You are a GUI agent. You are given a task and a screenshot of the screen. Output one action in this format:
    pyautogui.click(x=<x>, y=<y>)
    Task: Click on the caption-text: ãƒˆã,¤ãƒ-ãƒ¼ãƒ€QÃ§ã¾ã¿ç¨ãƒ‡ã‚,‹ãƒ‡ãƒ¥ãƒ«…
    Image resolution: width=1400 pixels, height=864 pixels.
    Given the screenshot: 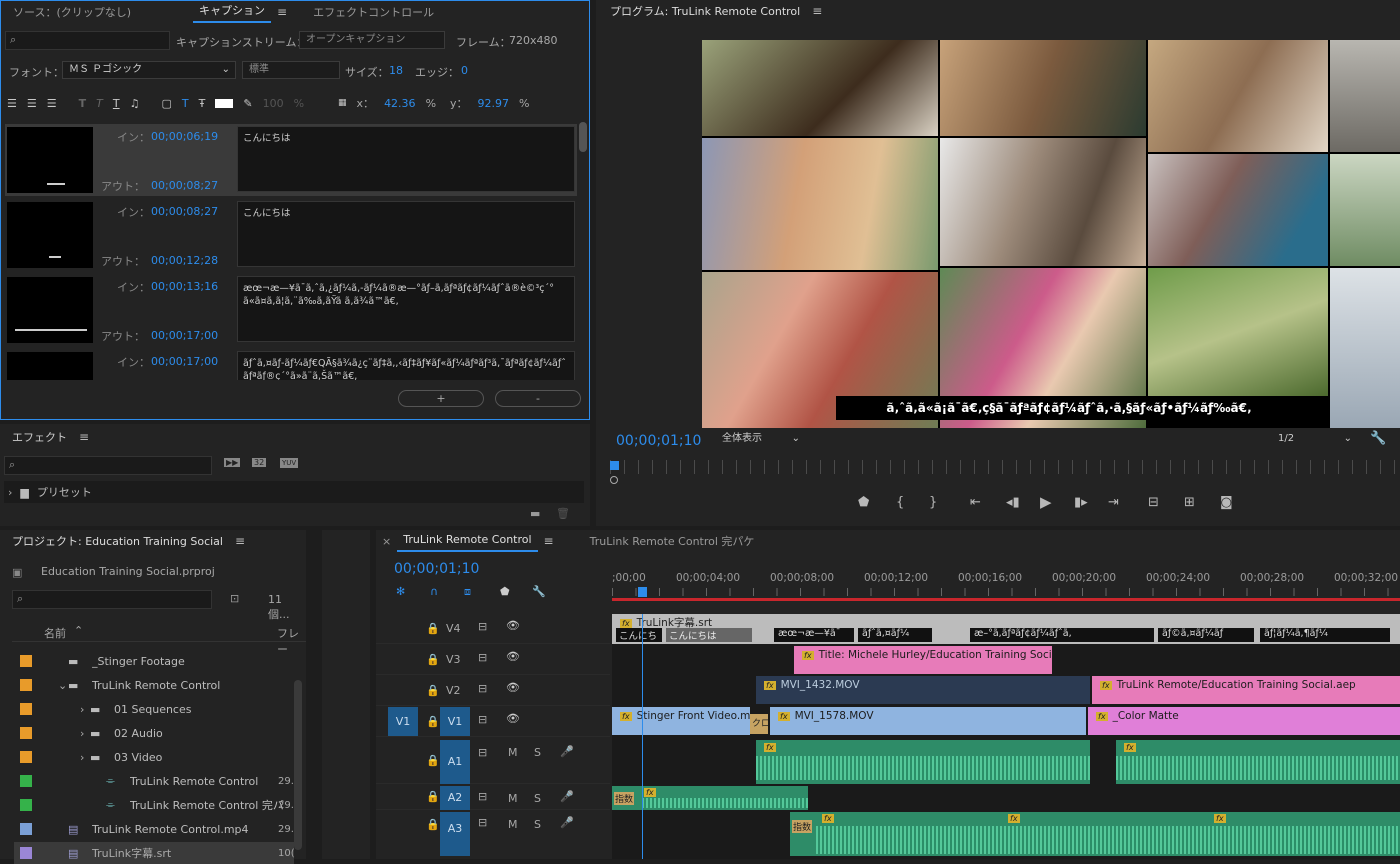 What is the action you would take?
    pyautogui.click(x=406, y=365)
    